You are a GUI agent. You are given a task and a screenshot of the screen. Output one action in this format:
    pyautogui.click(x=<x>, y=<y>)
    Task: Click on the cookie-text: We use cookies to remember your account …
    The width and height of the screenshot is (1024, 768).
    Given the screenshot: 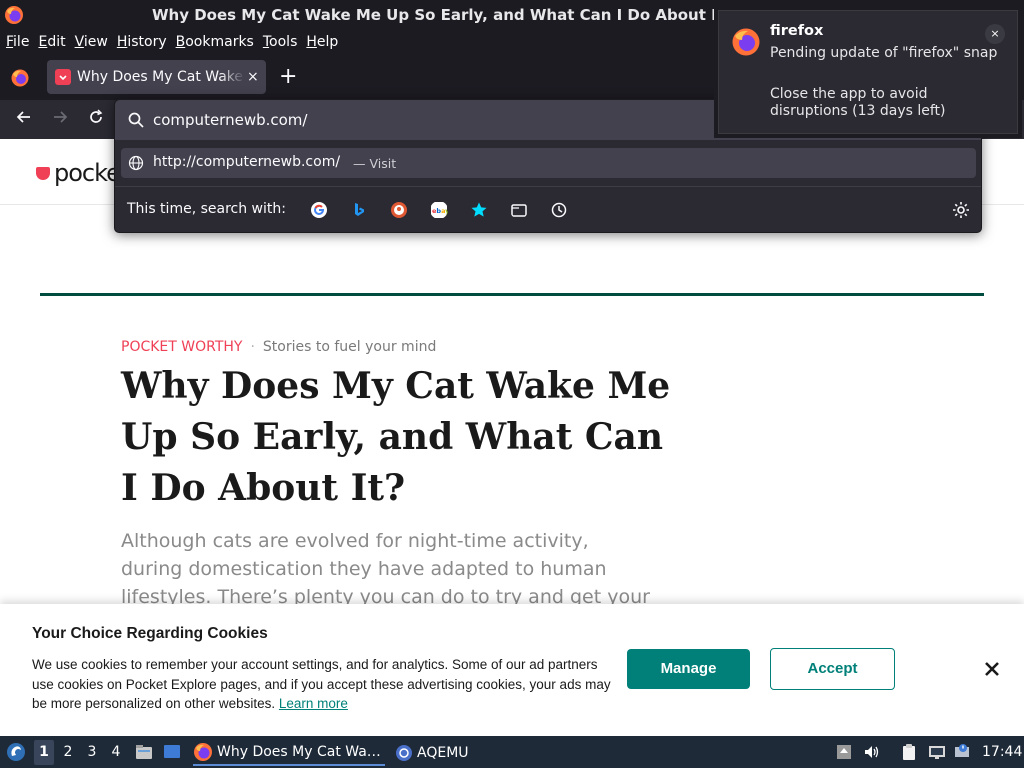 What is the action you would take?
    pyautogui.click(x=321, y=684)
    